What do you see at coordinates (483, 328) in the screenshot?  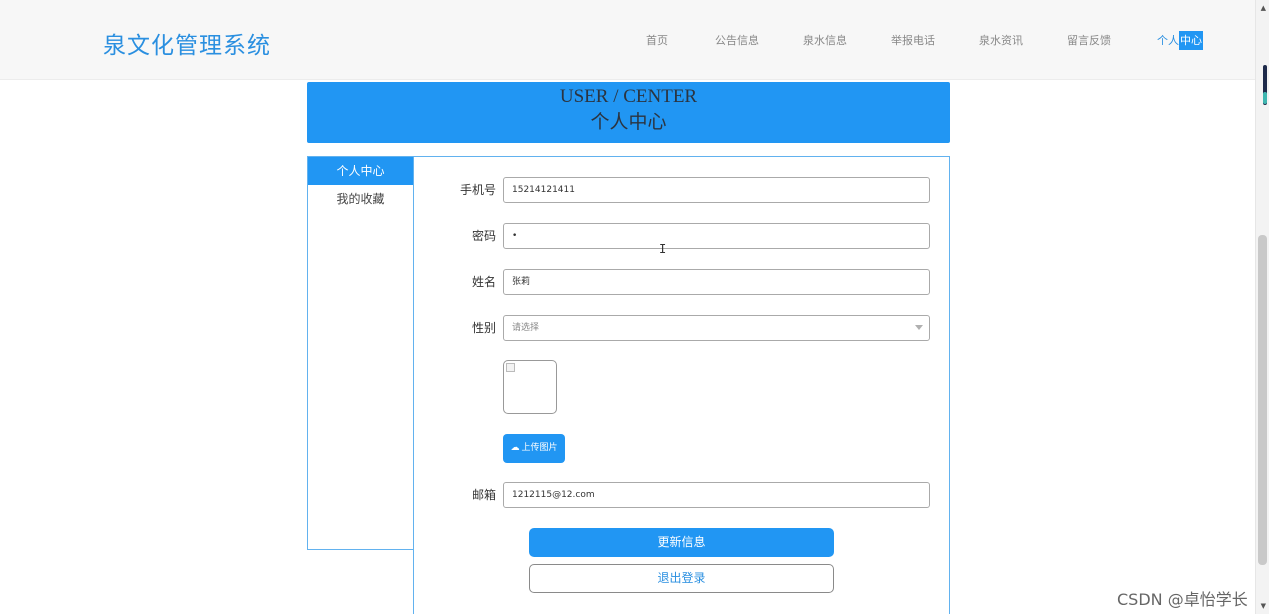 I see `gender-label: 性别` at bounding box center [483, 328].